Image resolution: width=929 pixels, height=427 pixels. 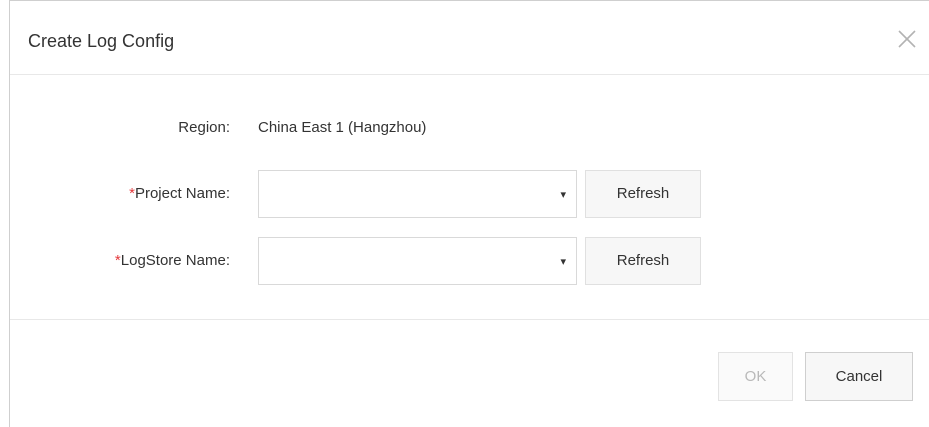 What do you see at coordinates (755, 376) in the screenshot?
I see `ok-button: OK` at bounding box center [755, 376].